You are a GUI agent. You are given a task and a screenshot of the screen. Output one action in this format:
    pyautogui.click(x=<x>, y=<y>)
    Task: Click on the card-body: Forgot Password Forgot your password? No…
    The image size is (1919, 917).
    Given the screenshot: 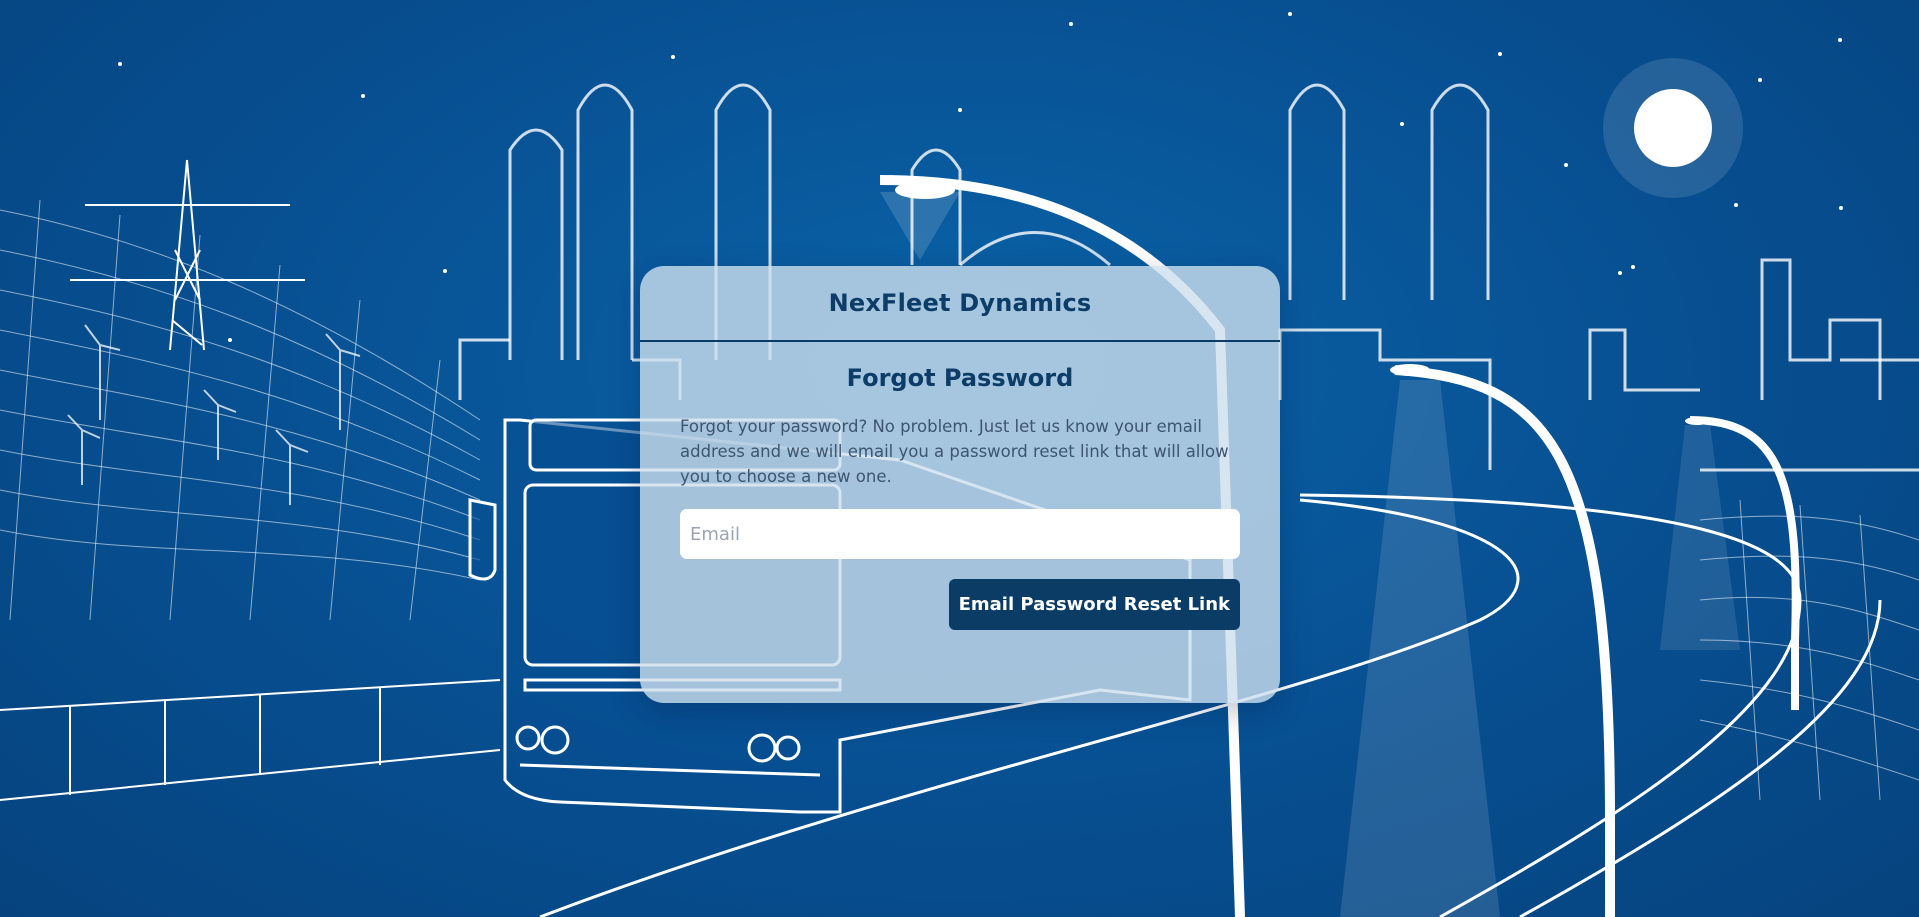 What is the action you would take?
    pyautogui.click(x=960, y=486)
    